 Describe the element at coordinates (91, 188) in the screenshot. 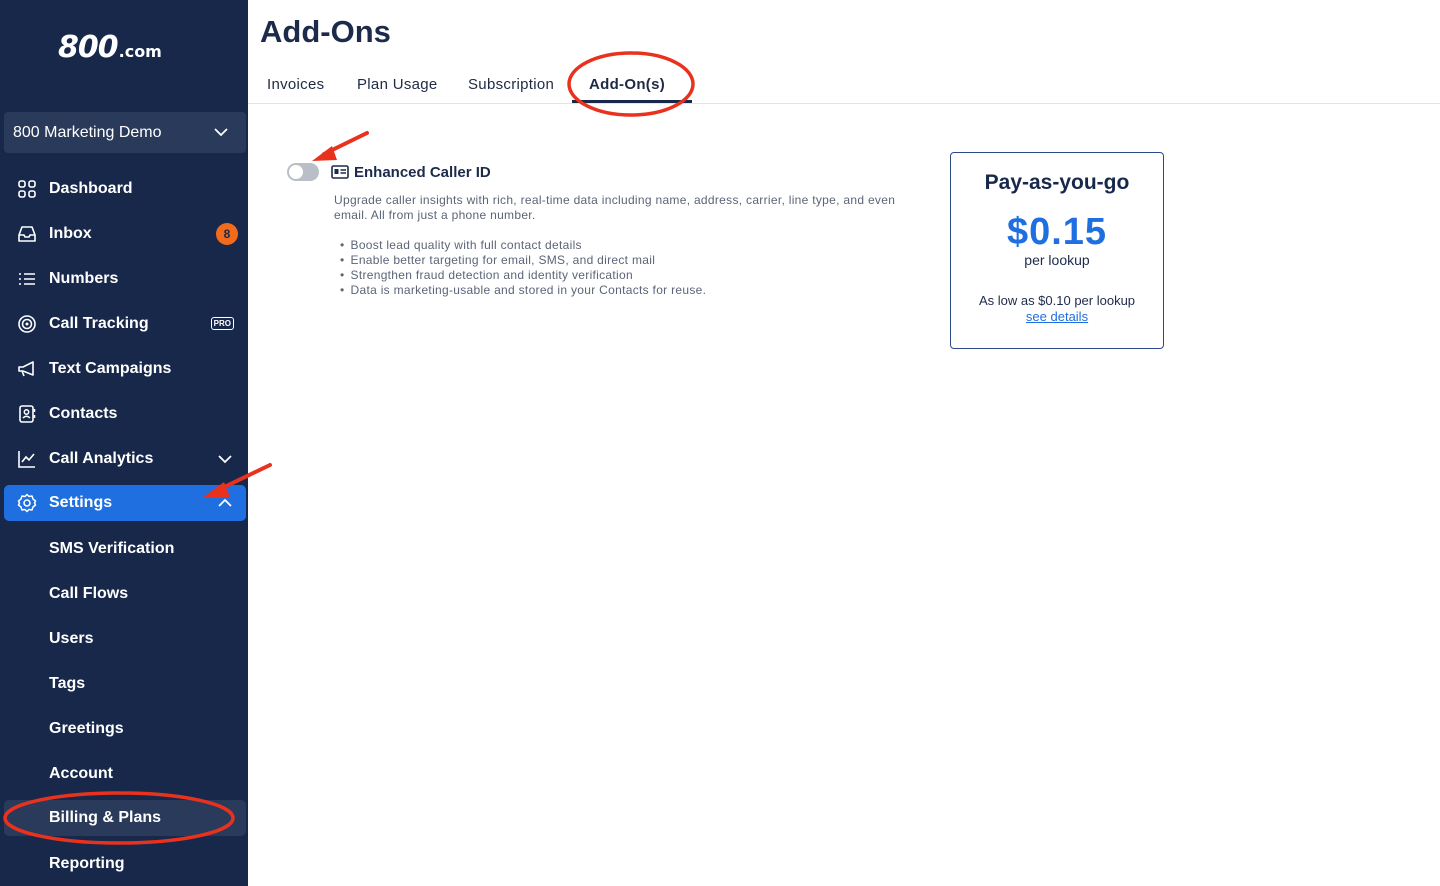

I see `sidebar-item-label: Dashboard` at that location.